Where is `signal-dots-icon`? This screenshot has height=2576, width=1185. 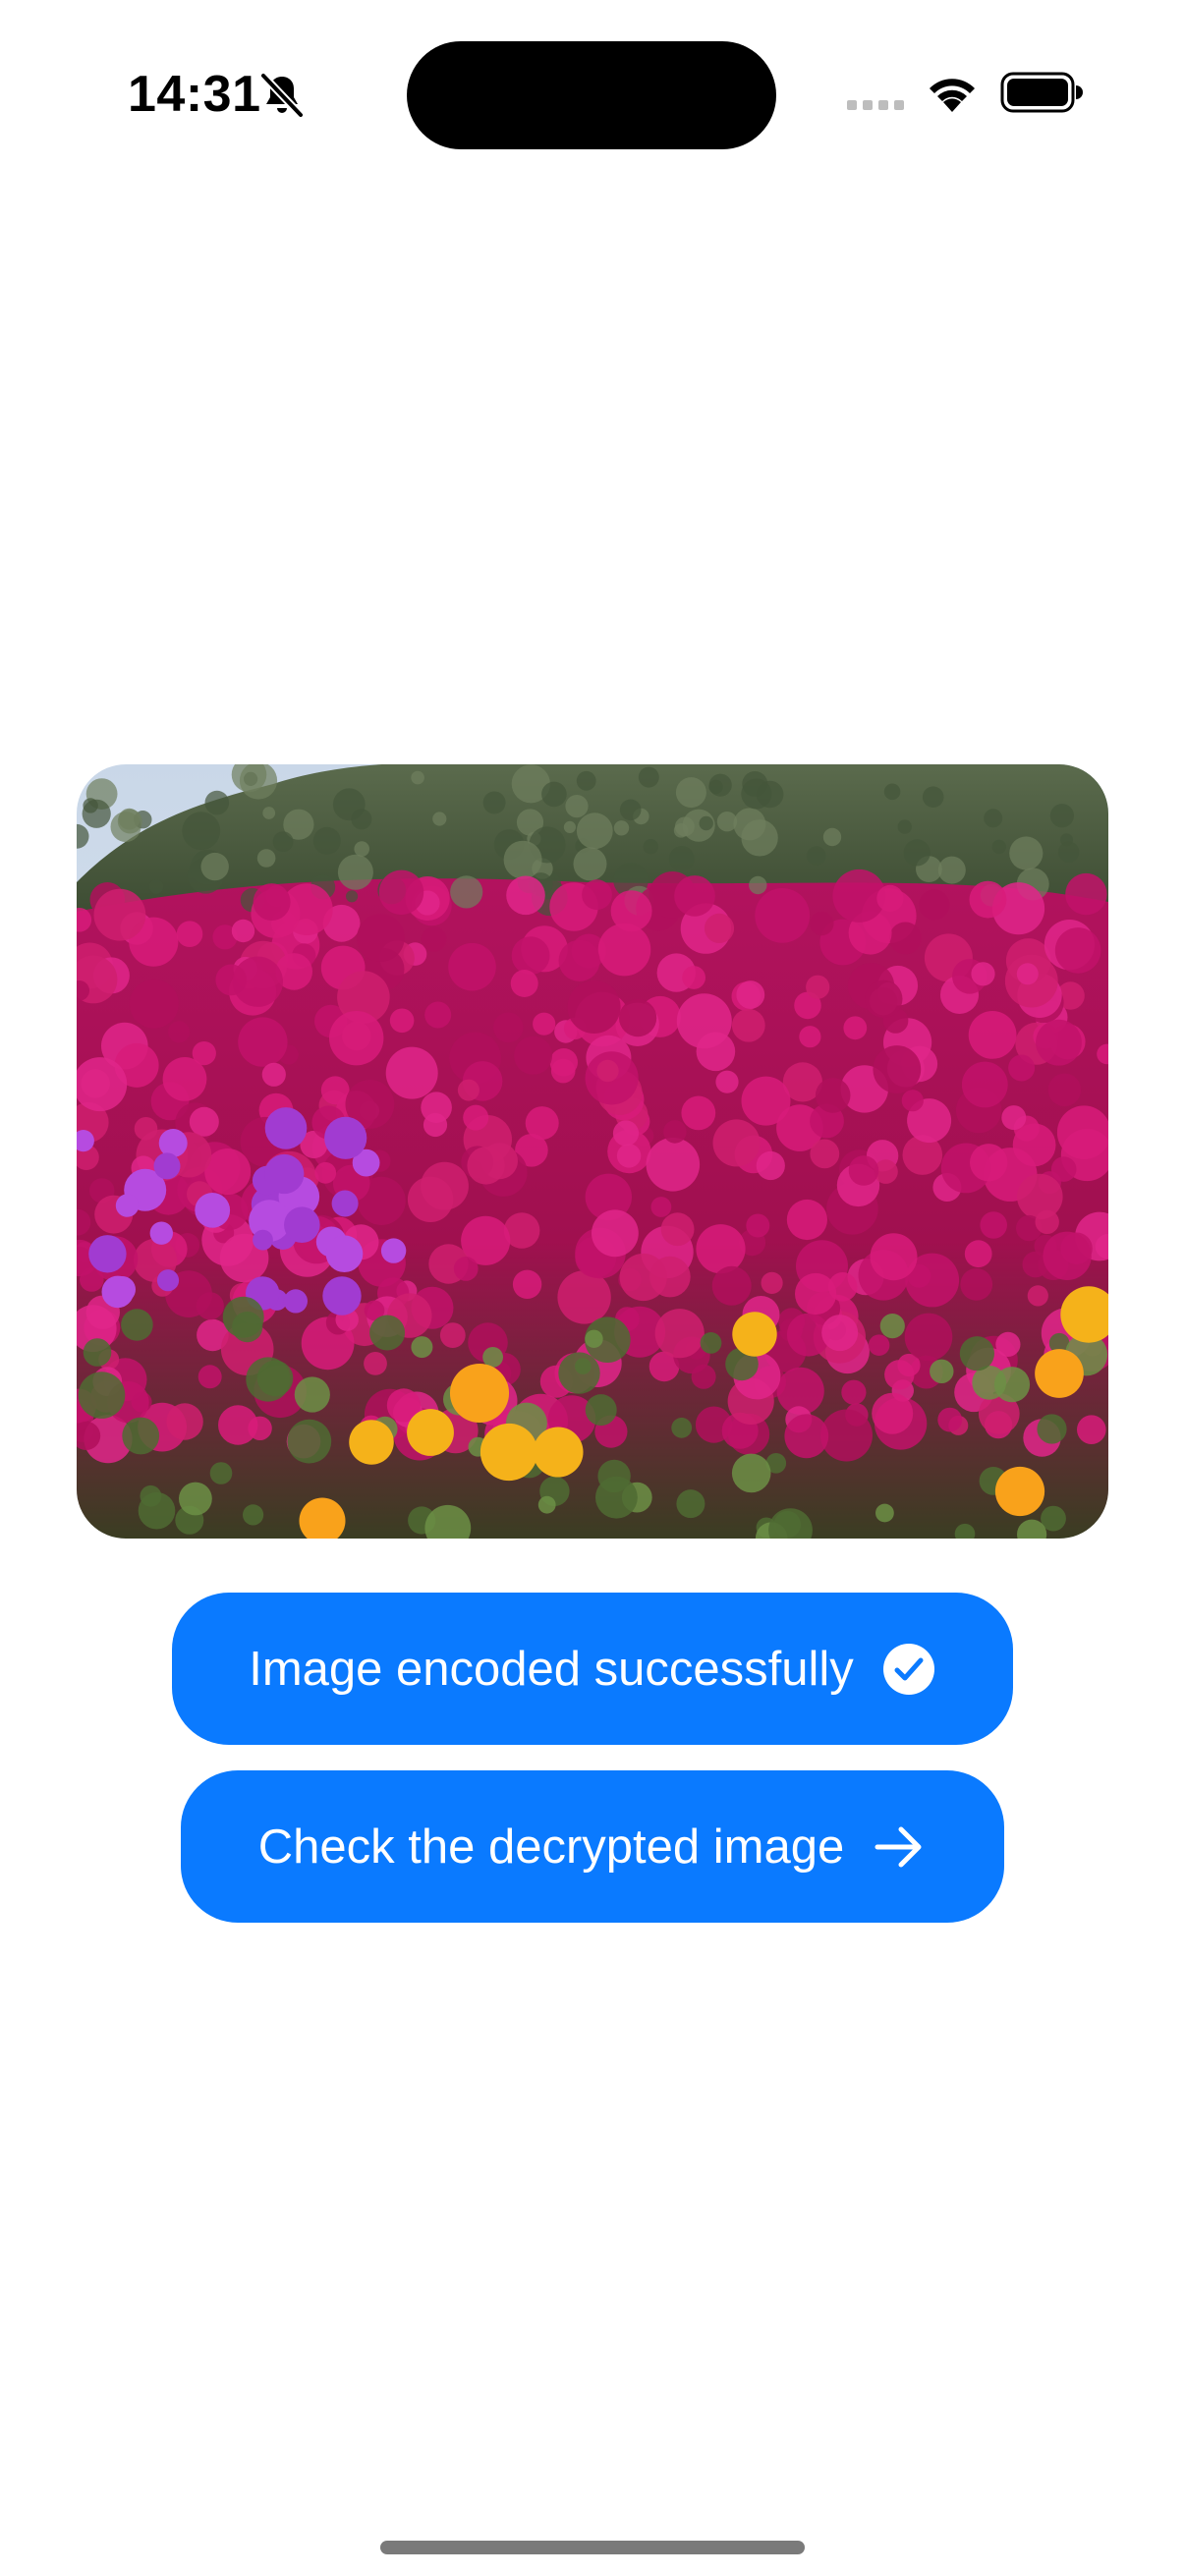 signal-dots-icon is located at coordinates (876, 105).